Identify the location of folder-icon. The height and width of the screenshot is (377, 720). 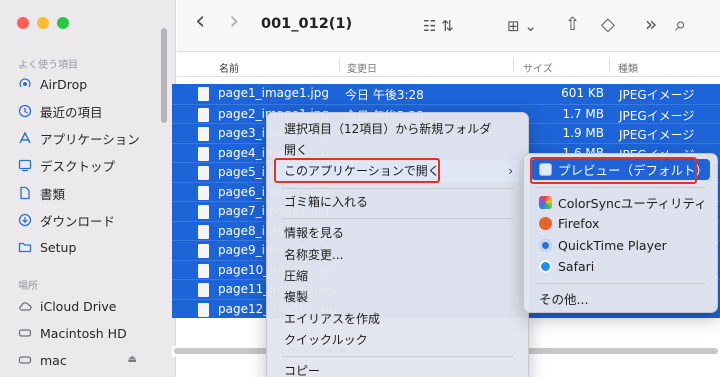
(25, 247).